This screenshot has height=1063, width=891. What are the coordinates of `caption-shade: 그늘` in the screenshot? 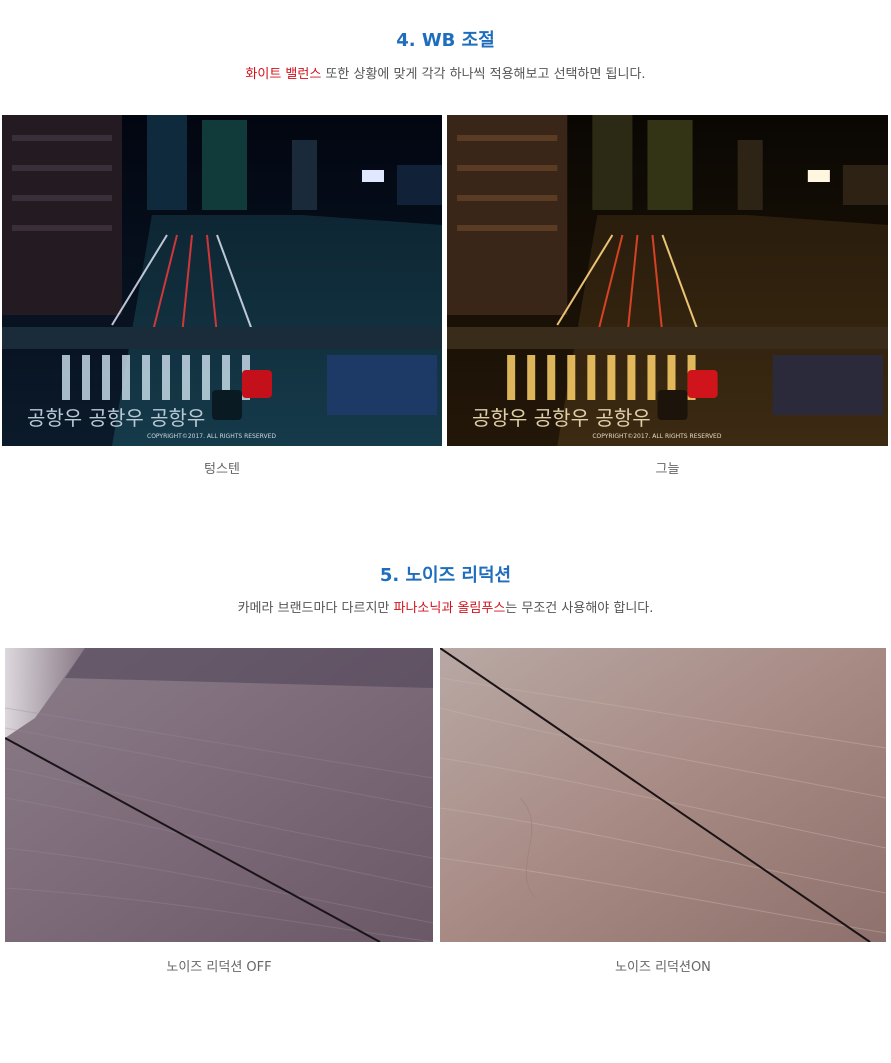 It's located at (667, 469).